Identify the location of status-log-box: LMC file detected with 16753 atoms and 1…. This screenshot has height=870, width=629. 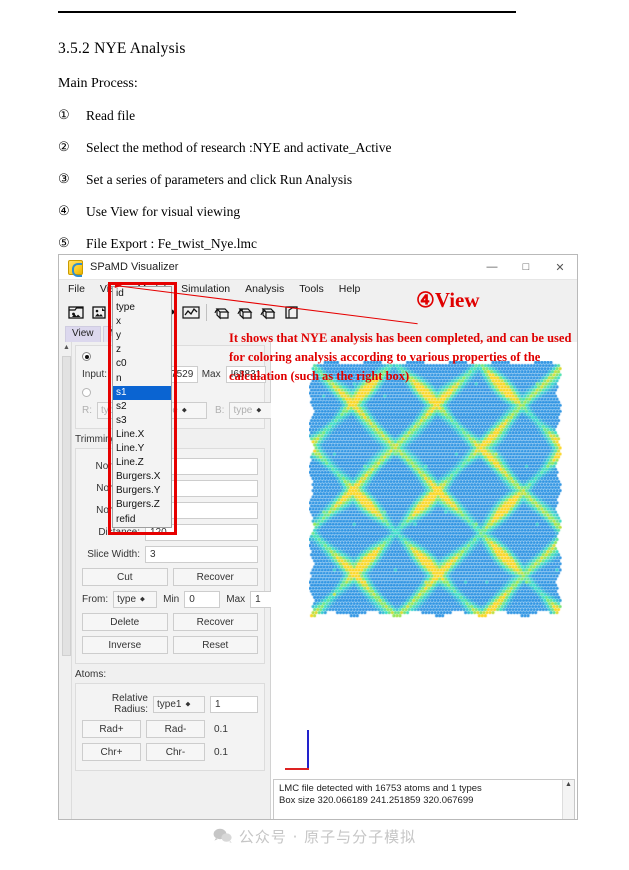
(424, 799).